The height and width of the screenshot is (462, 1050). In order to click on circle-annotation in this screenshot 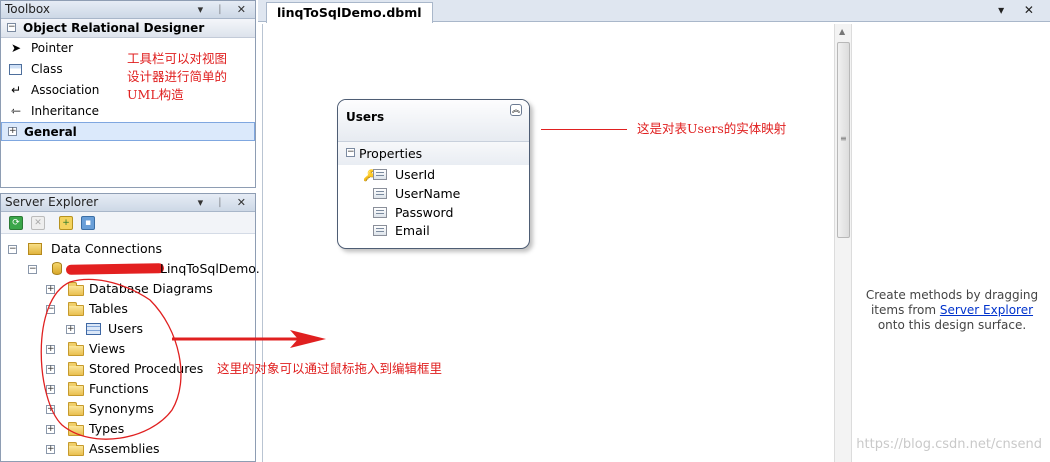, I will do `click(111, 359)`.